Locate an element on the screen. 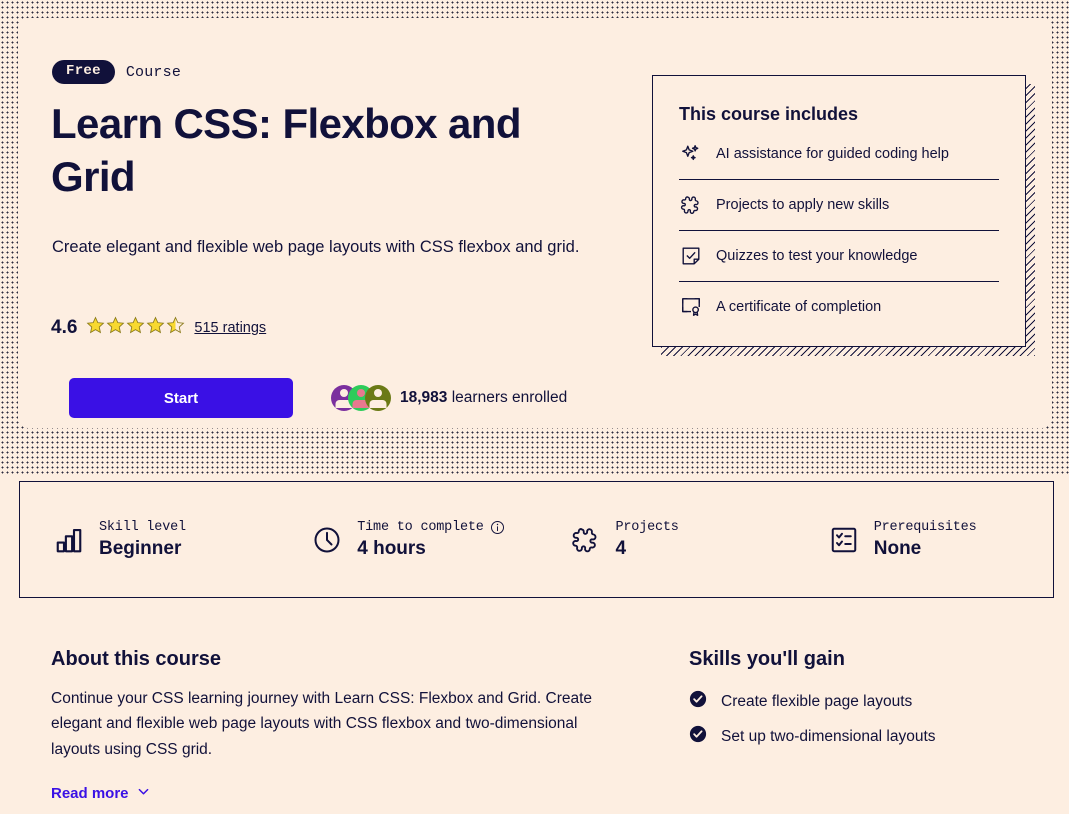  course-type-label: Course is located at coordinates (153, 72).